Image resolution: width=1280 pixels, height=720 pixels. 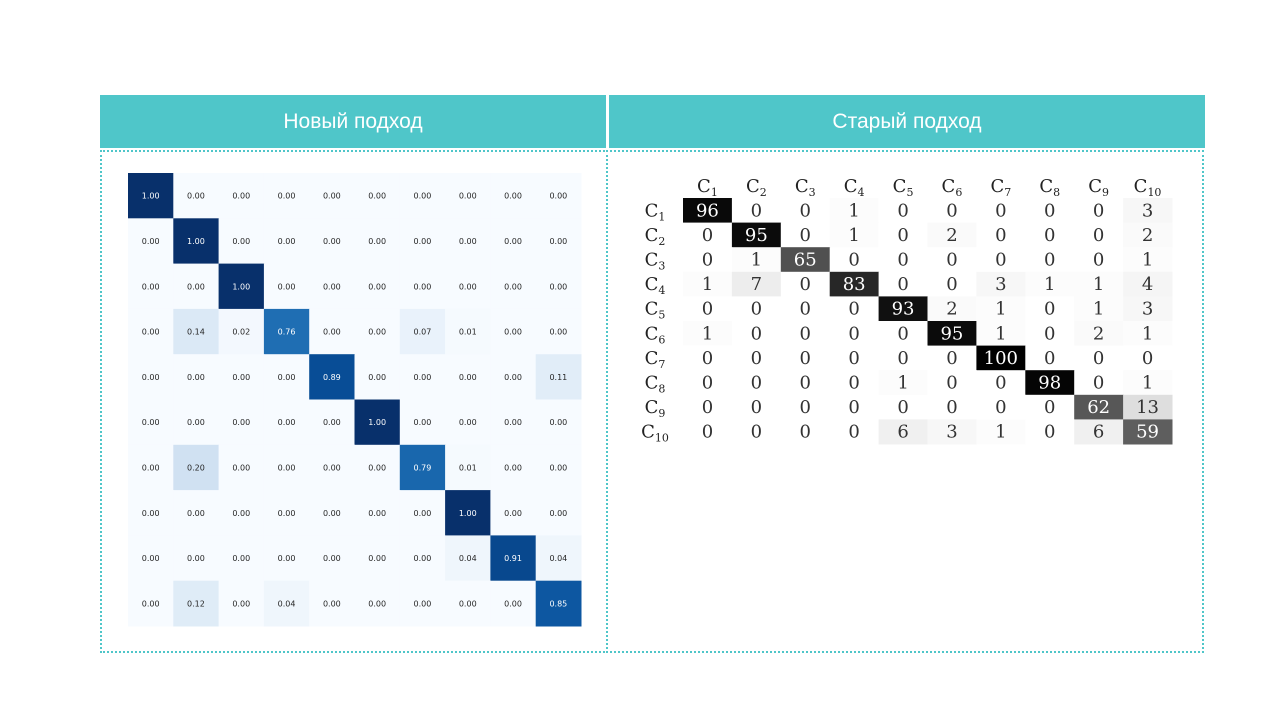 What do you see at coordinates (287, 332) in the screenshot?
I see `cell-value-label: 0.76` at bounding box center [287, 332].